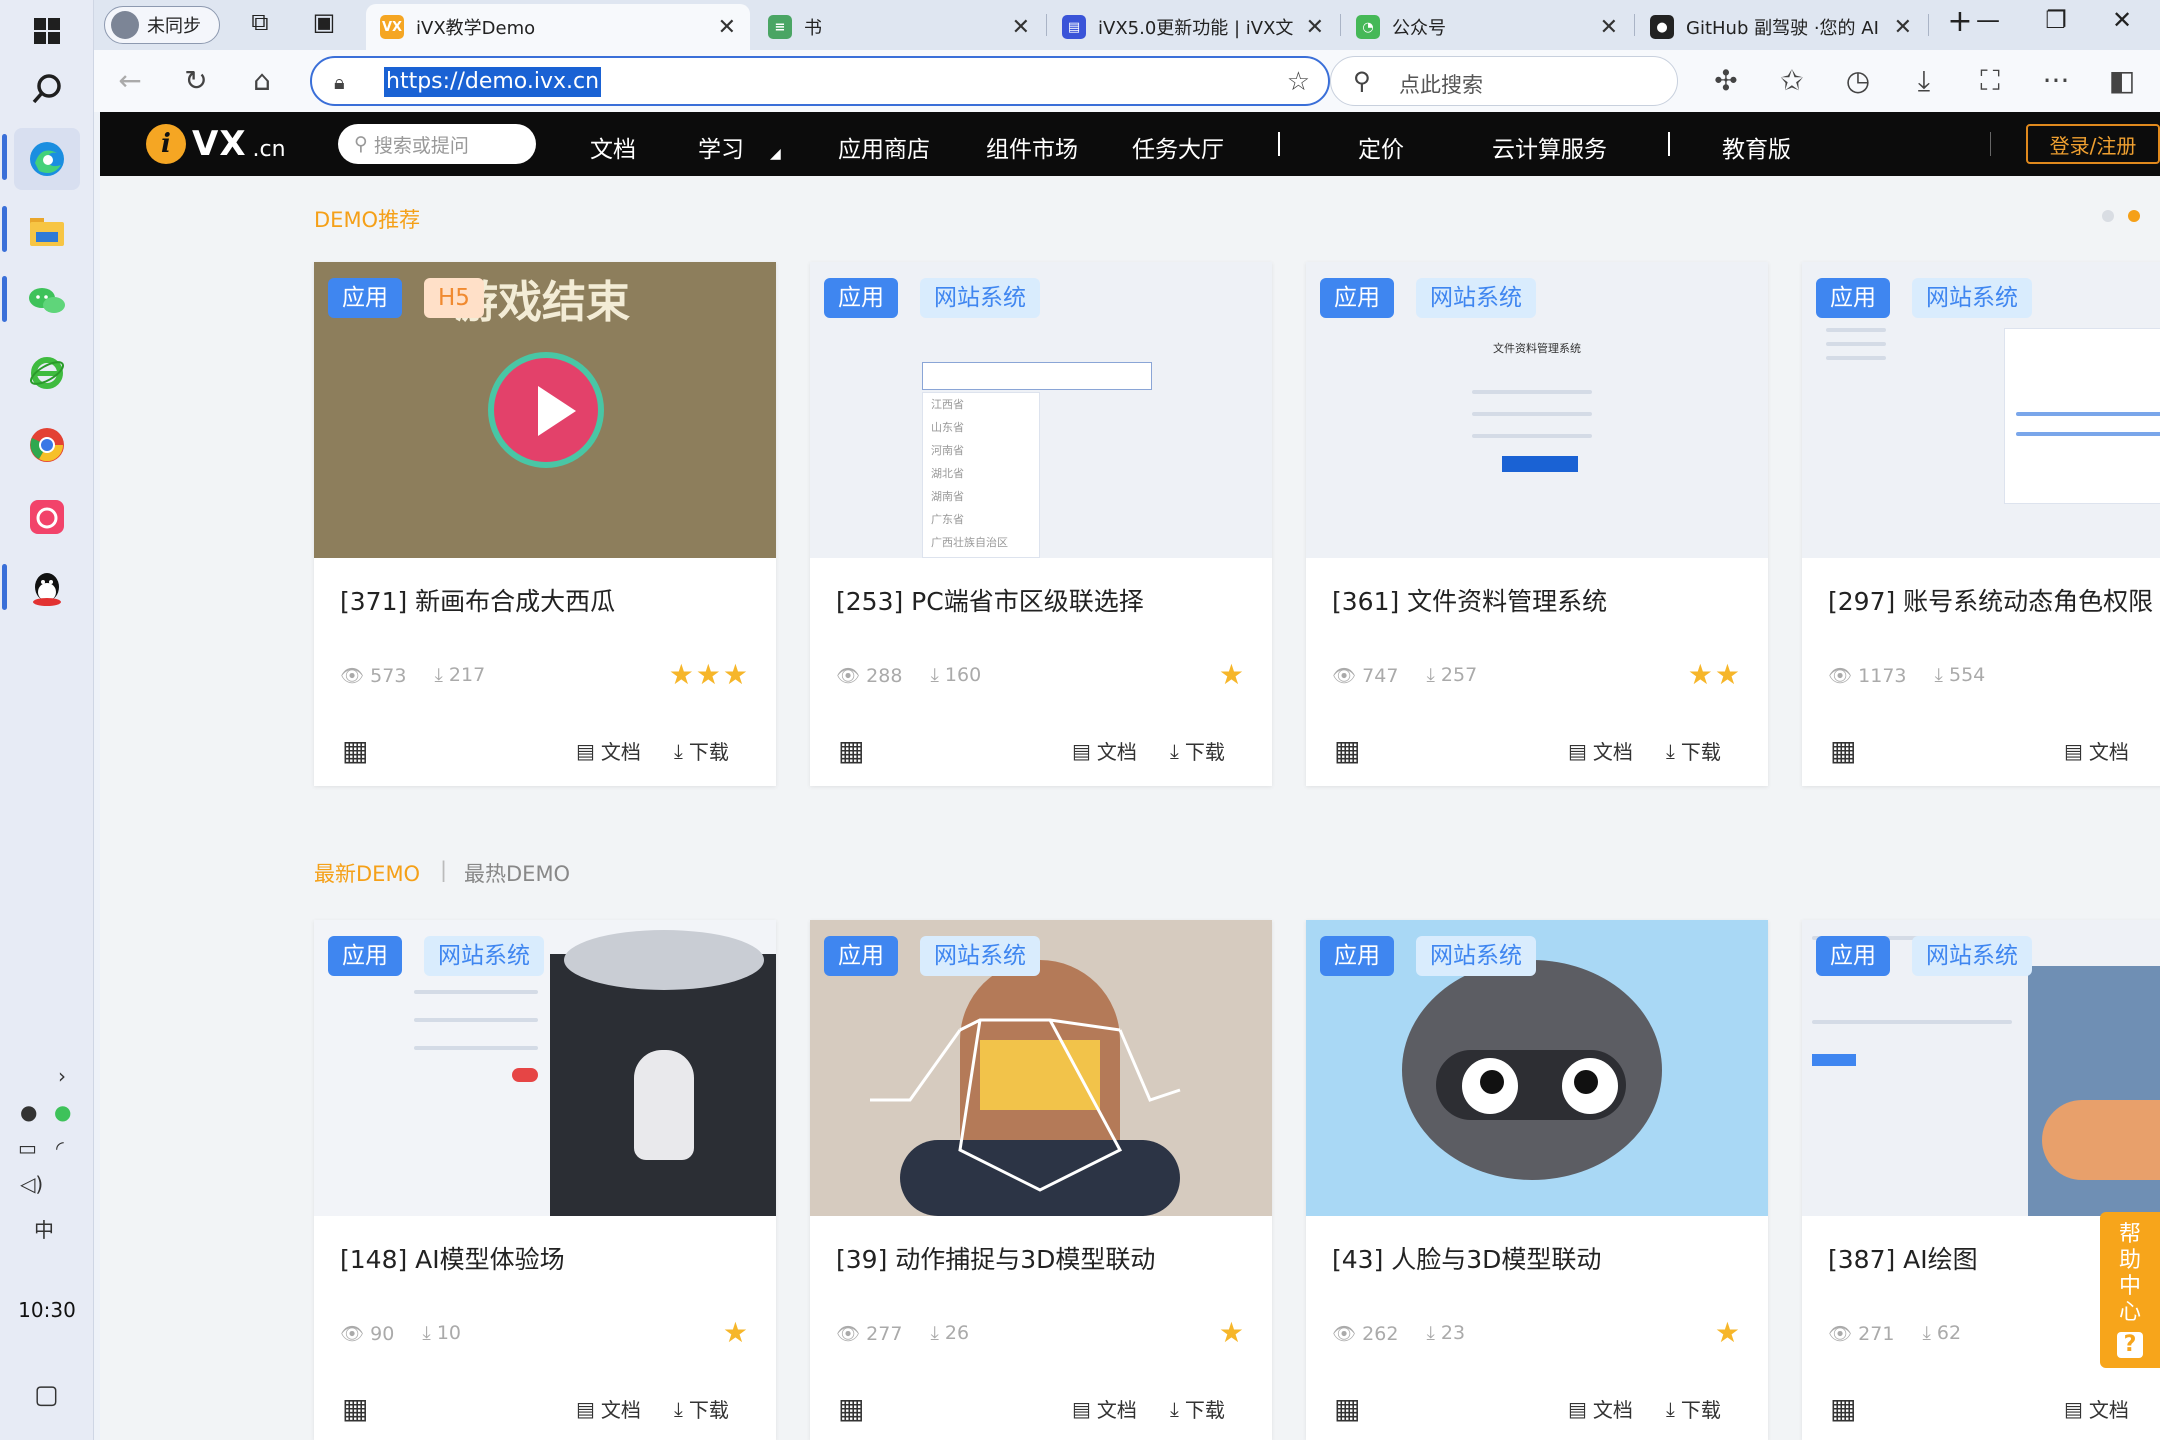 The width and height of the screenshot is (2160, 1440). What do you see at coordinates (47, 89) in the screenshot?
I see `taskbar-search-button` at bounding box center [47, 89].